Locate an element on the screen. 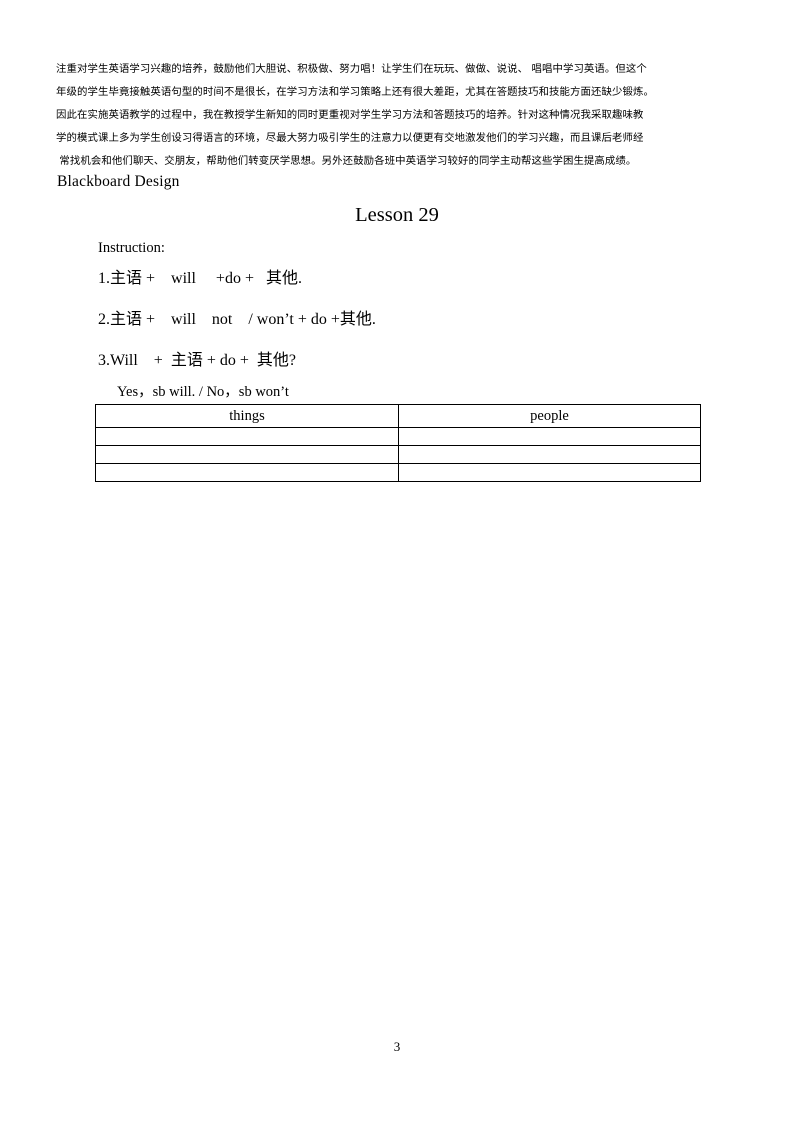  table-header-things: things is located at coordinates (247, 416).